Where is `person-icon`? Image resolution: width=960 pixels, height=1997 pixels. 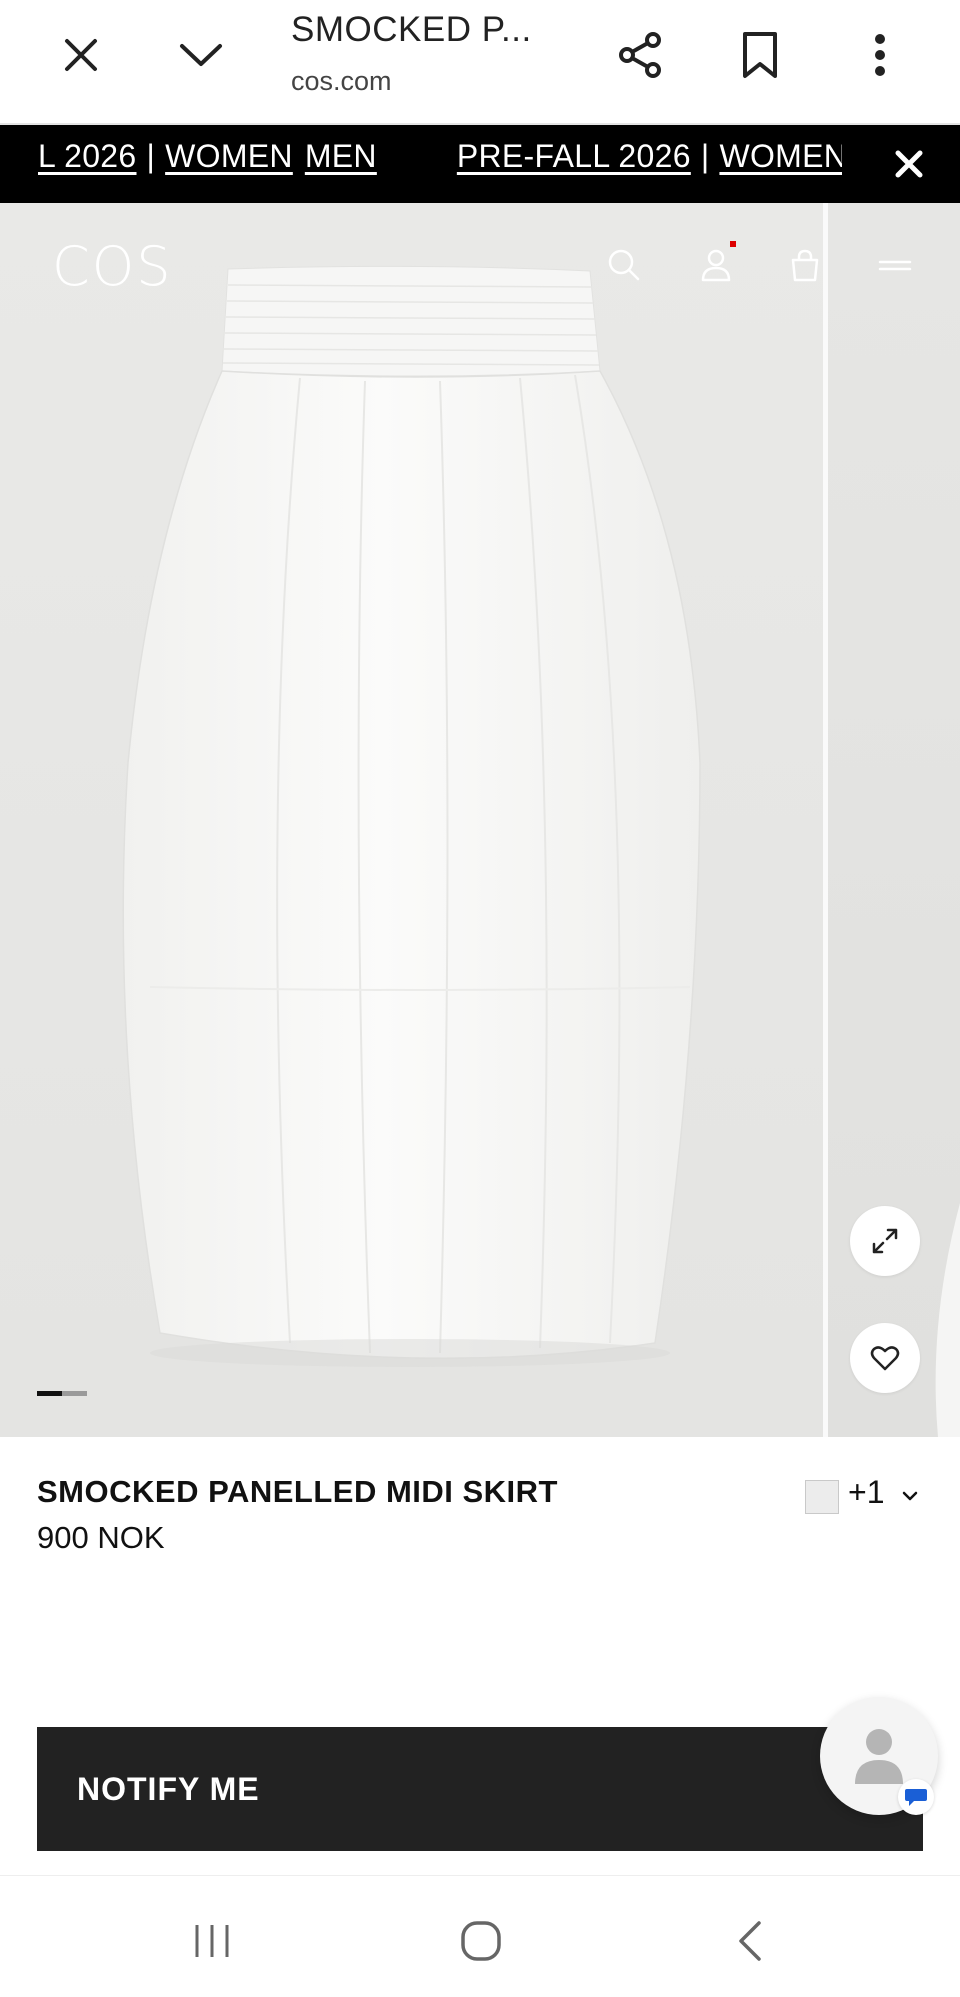
person-icon is located at coordinates (879, 1756).